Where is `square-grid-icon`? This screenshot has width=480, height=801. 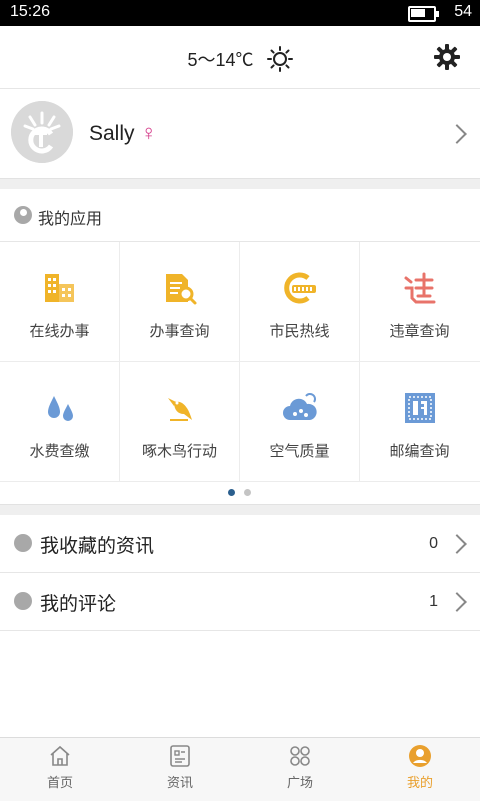 square-grid-icon is located at coordinates (300, 756).